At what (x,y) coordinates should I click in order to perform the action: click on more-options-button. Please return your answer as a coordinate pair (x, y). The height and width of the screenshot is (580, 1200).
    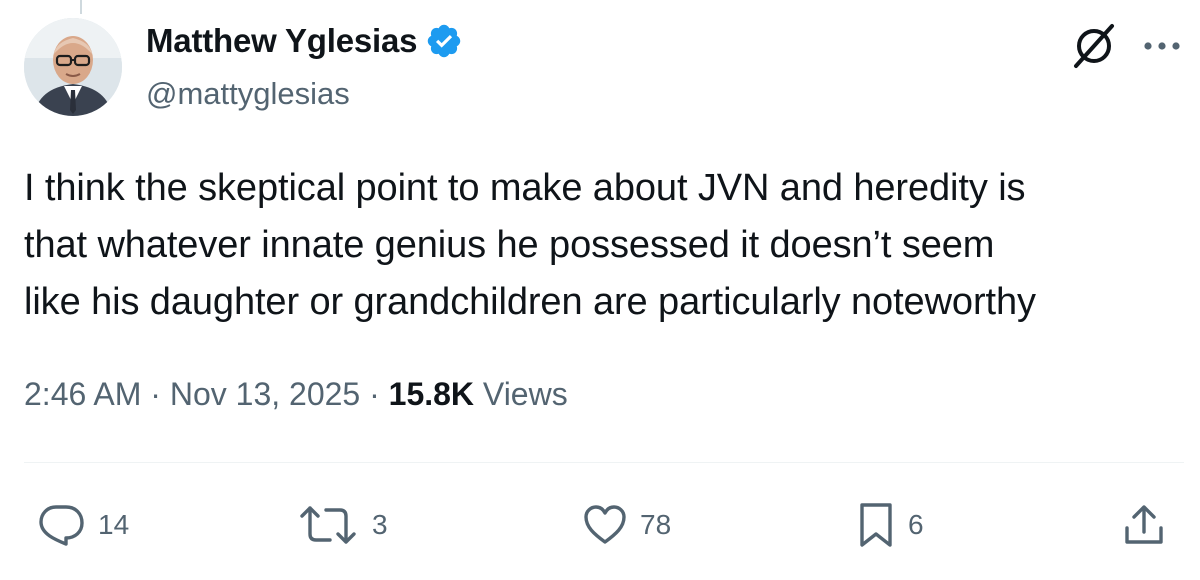
    Looking at the image, I should click on (1162, 46).